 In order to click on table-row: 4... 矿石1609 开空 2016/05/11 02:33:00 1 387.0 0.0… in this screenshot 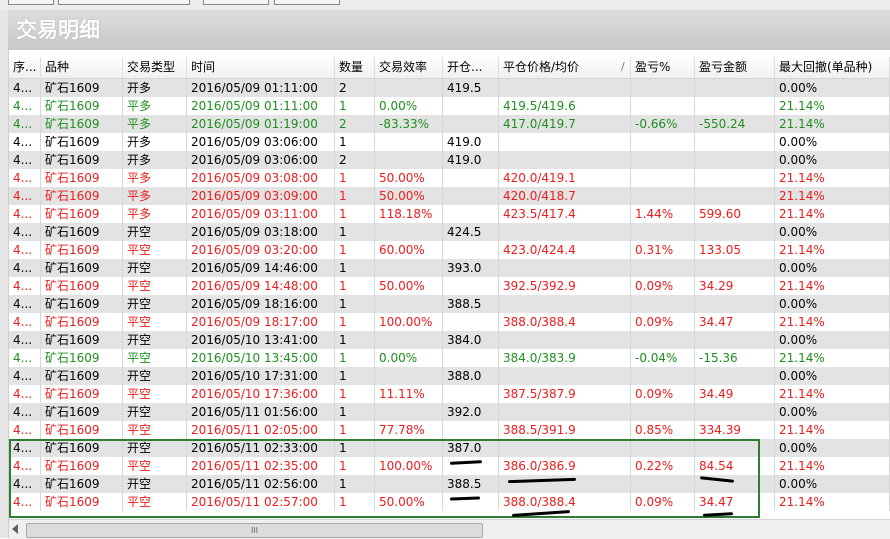, I will do `click(449, 448)`.